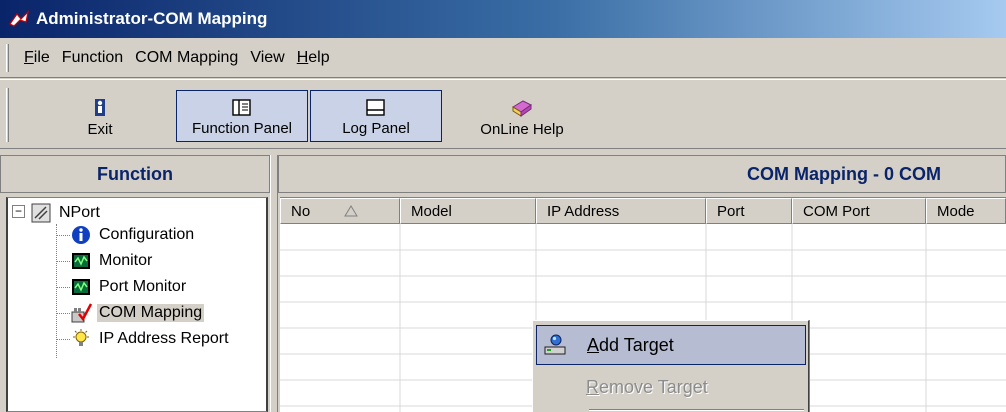 The width and height of the screenshot is (1006, 412). I want to click on log-panel-icon, so click(375, 107).